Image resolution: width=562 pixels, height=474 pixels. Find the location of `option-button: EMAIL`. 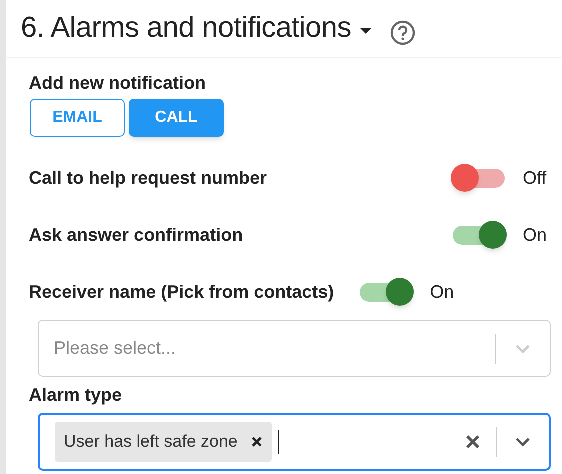

option-button: EMAIL is located at coordinates (77, 118).